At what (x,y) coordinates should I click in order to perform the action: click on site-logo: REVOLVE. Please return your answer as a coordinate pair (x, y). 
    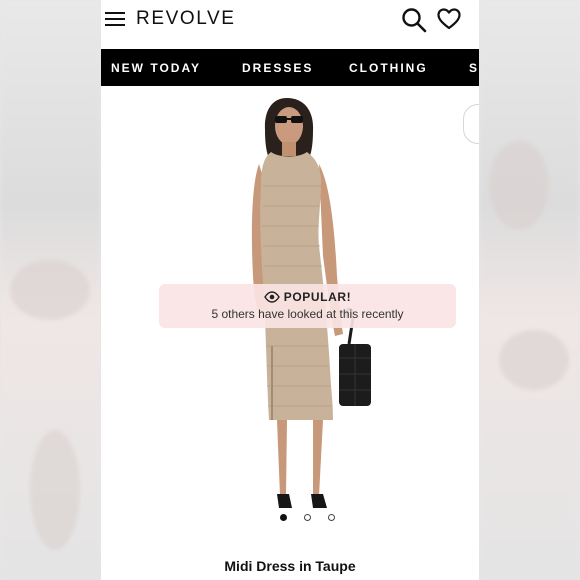
    Looking at the image, I should click on (186, 19).